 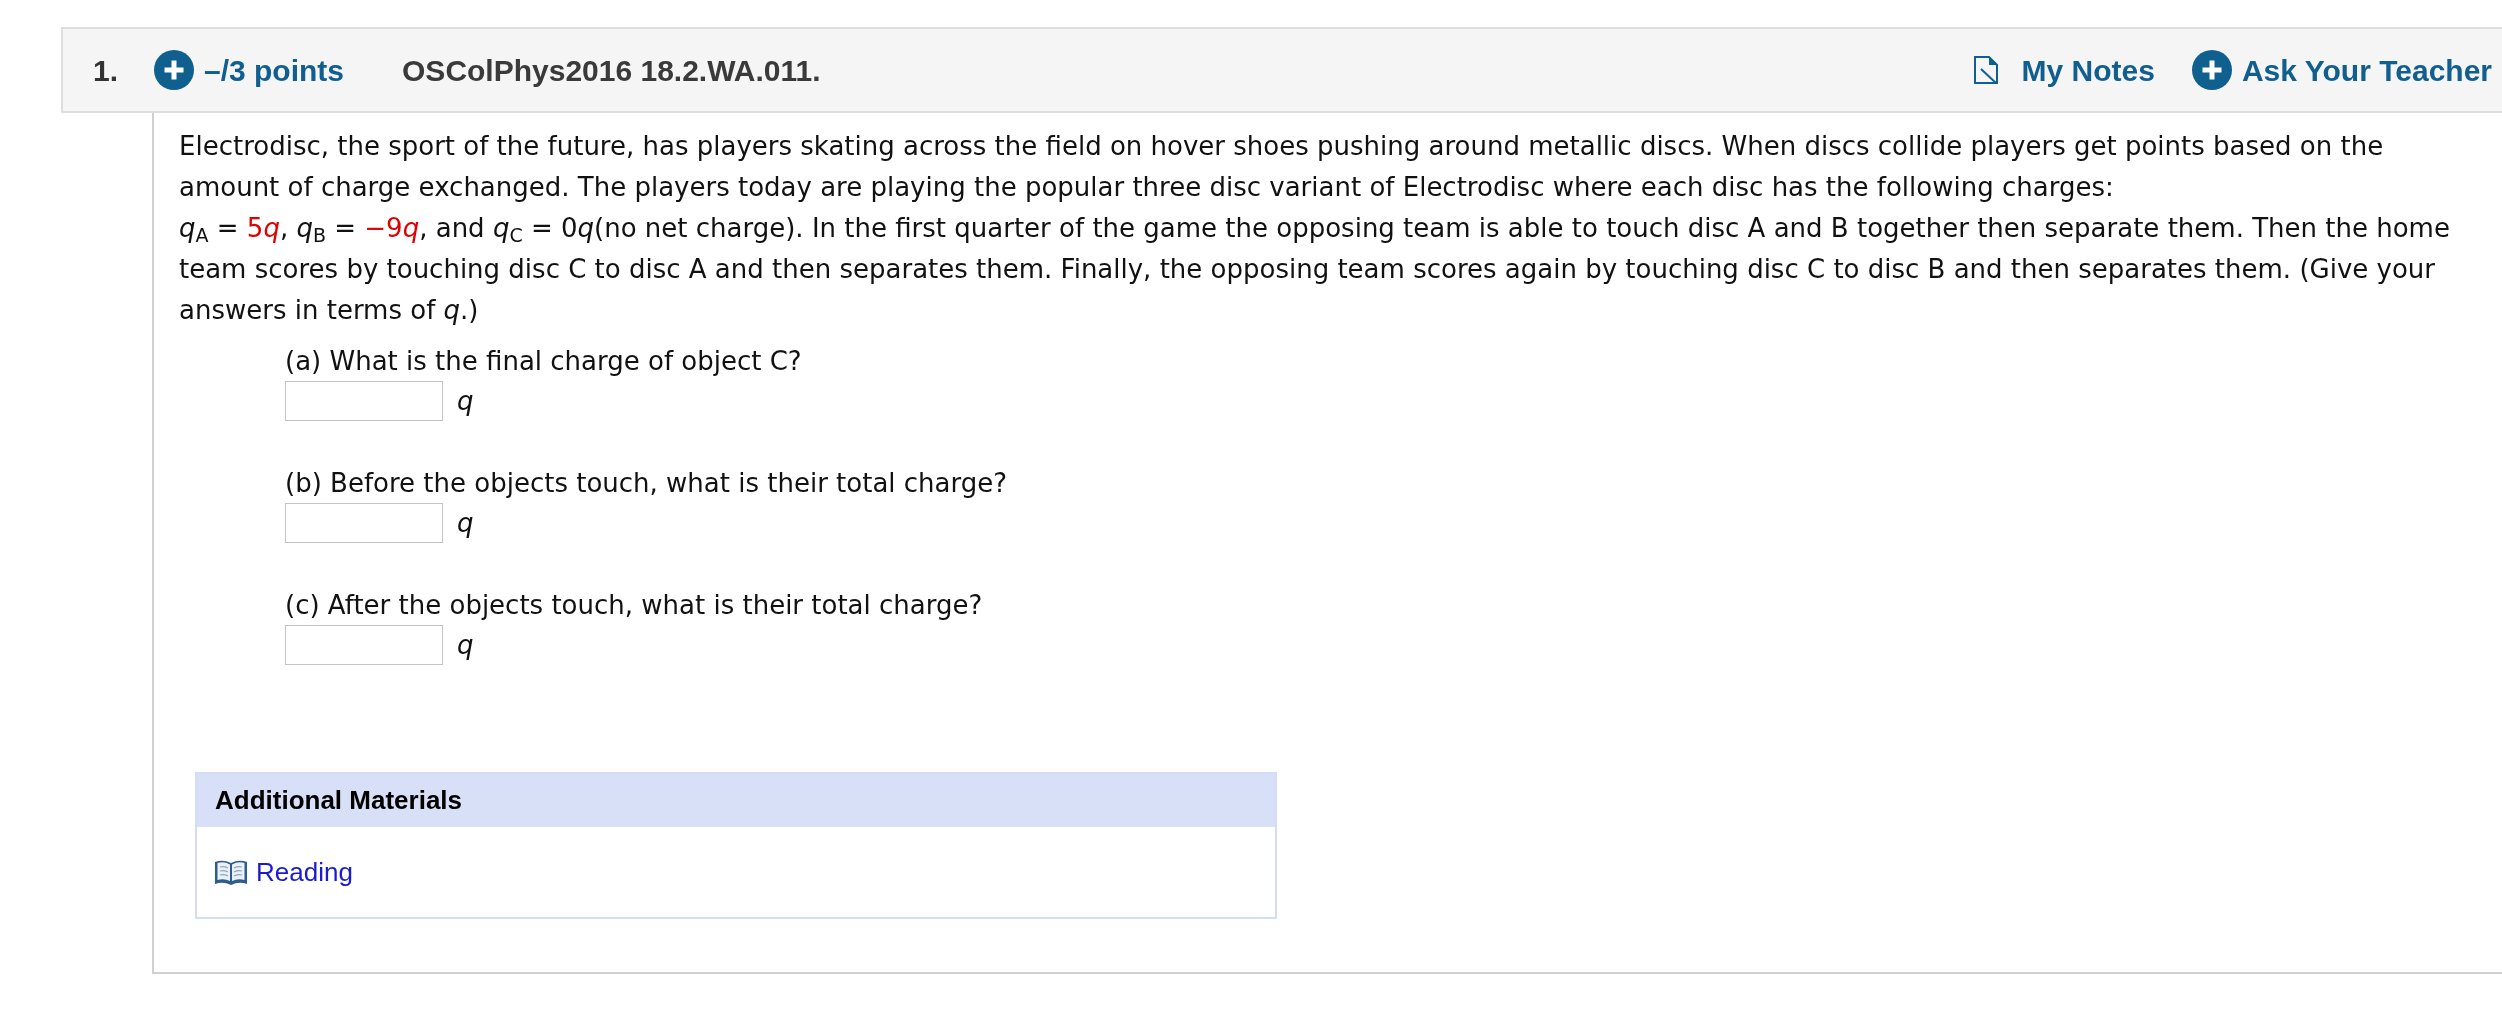 I want to click on question-prompt: (b) Before the objects touch, what is their total charge?, so click(x=646, y=483).